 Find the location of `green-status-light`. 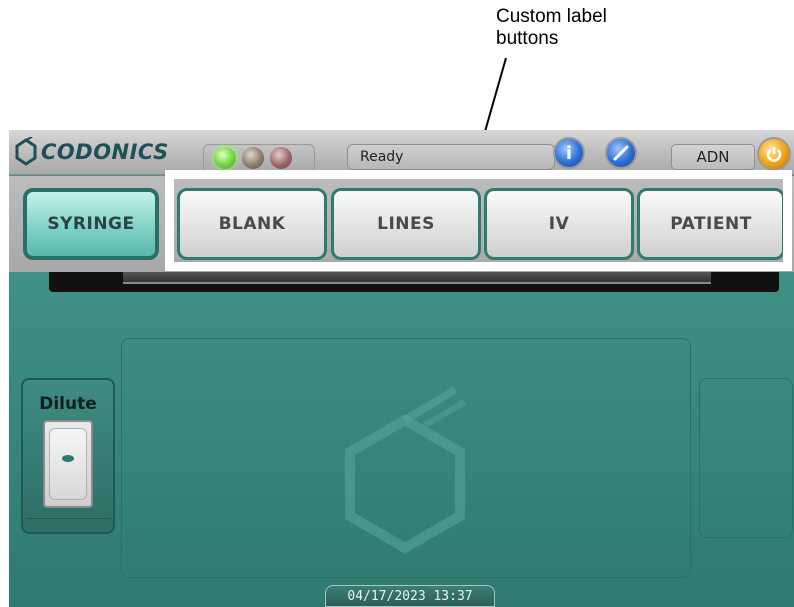

green-status-light is located at coordinates (225, 158).